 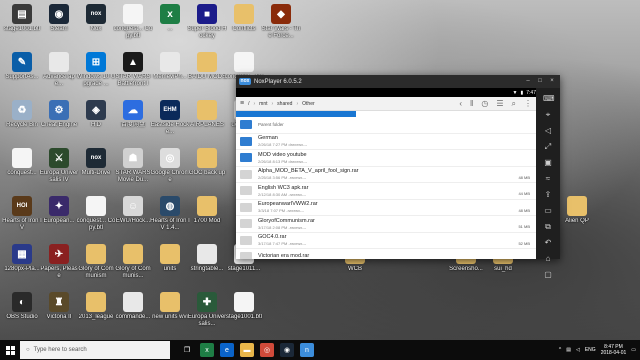 What do you see at coordinates (170, 306) in the screenshot?
I see `desktop-icon: new units wvi` at bounding box center [170, 306].